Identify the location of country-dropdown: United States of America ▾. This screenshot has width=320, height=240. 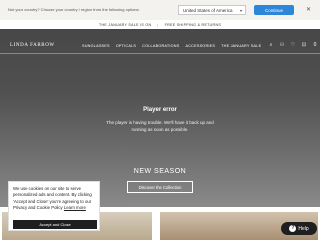
(212, 10).